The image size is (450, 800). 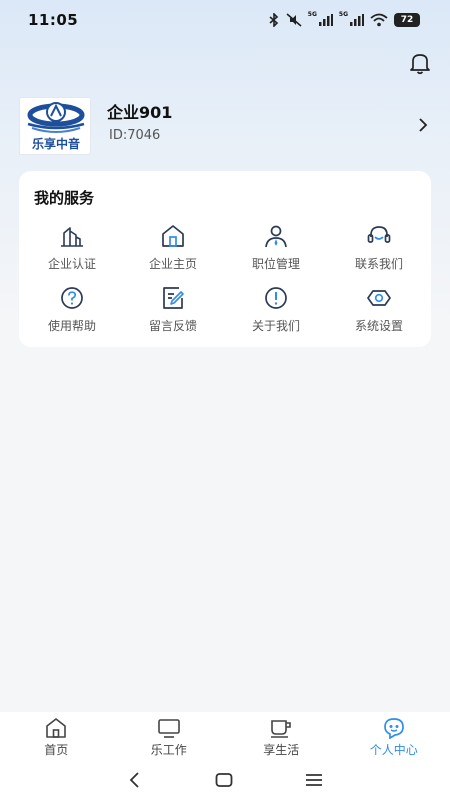 What do you see at coordinates (172, 264) in the screenshot?
I see `service-label: 企业主页` at bounding box center [172, 264].